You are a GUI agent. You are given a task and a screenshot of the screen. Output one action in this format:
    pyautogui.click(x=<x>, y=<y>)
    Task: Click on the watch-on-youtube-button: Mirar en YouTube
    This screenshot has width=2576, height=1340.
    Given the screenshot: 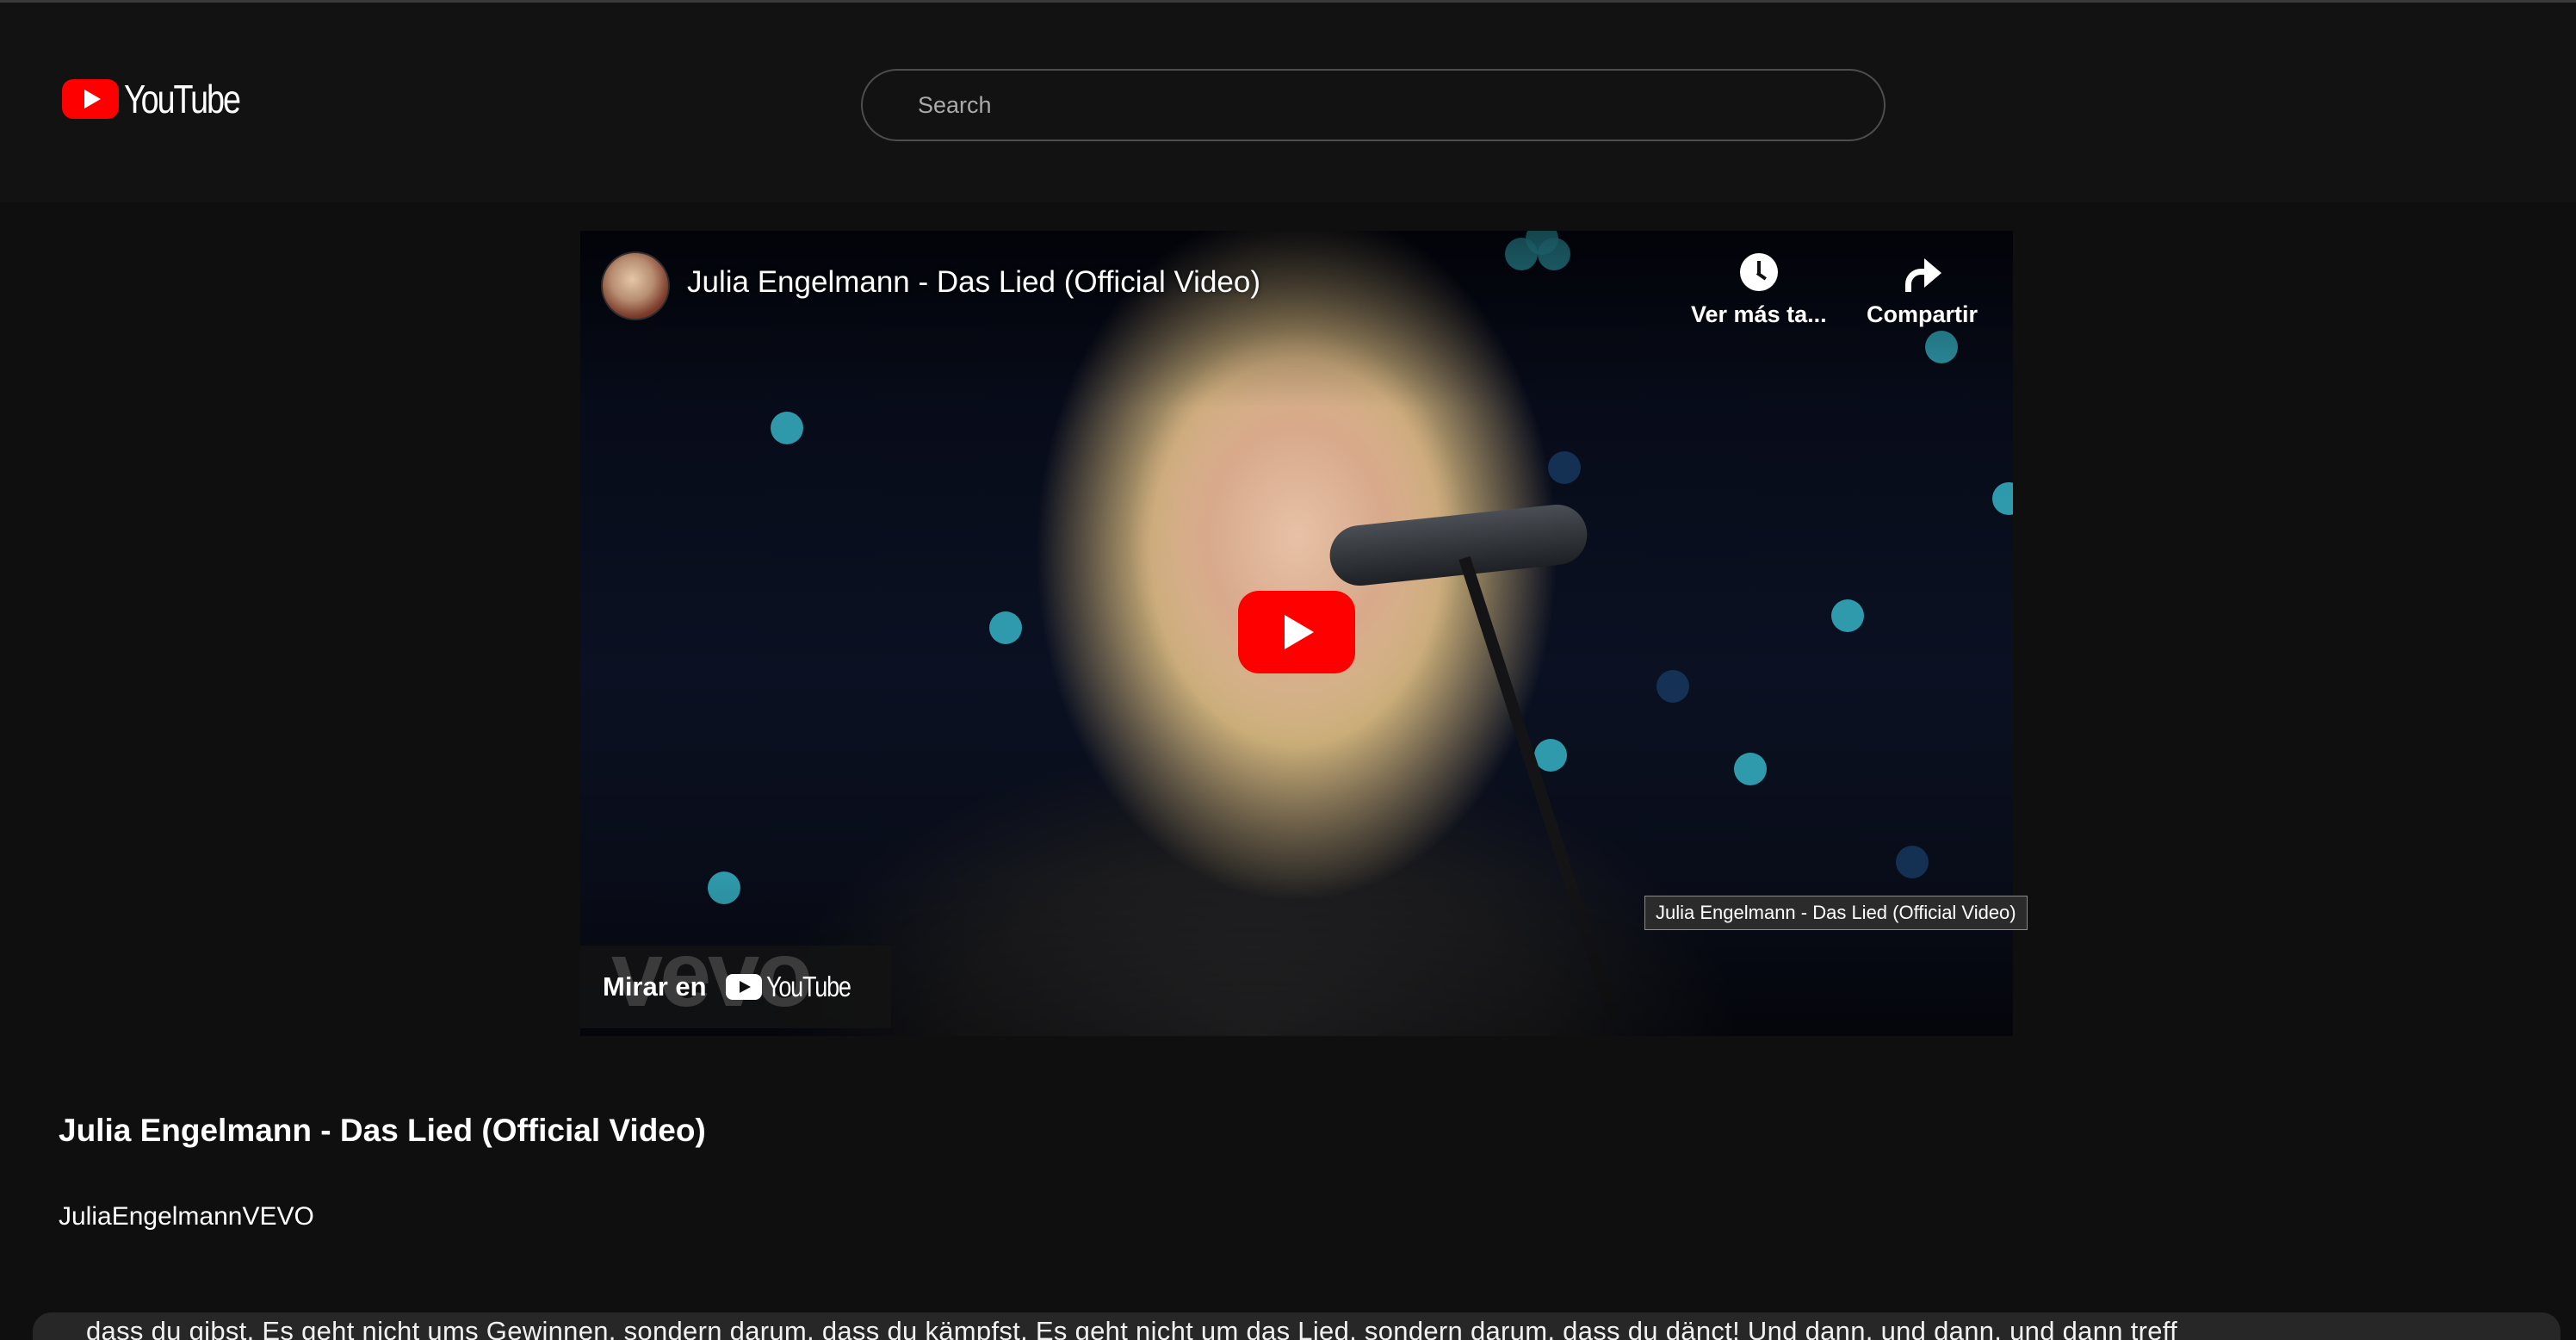 What is the action you would take?
    pyautogui.click(x=736, y=987)
    